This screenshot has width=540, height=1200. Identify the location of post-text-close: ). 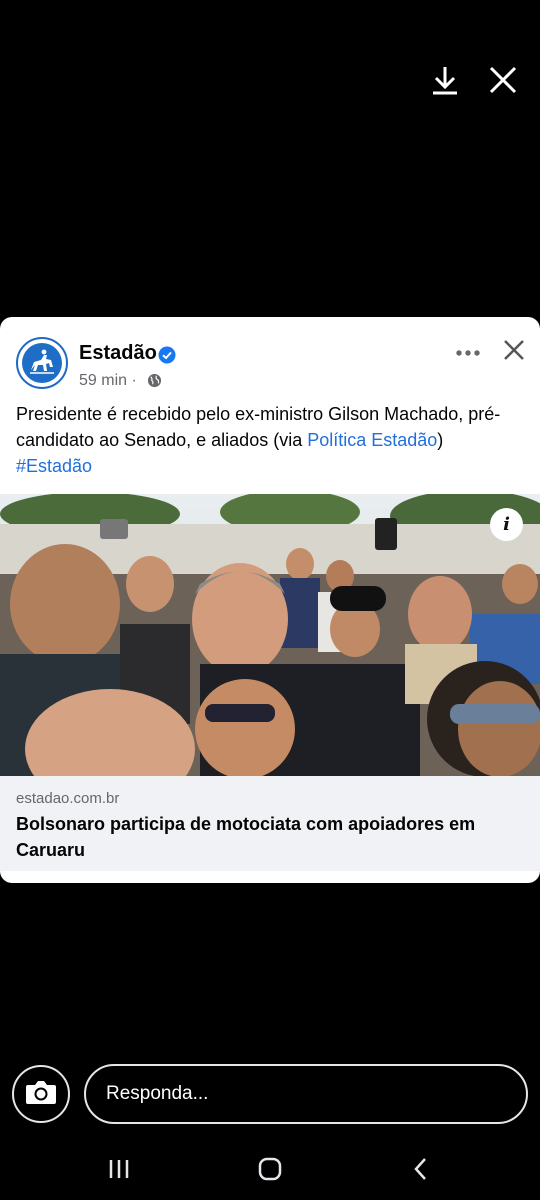
(440, 440).